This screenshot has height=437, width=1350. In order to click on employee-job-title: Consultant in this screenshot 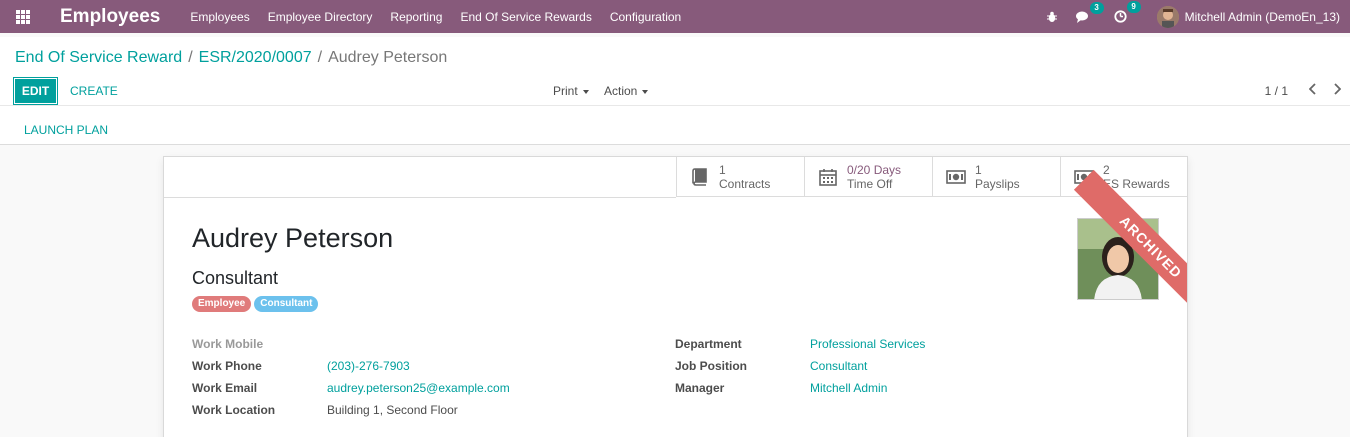, I will do `click(235, 278)`.